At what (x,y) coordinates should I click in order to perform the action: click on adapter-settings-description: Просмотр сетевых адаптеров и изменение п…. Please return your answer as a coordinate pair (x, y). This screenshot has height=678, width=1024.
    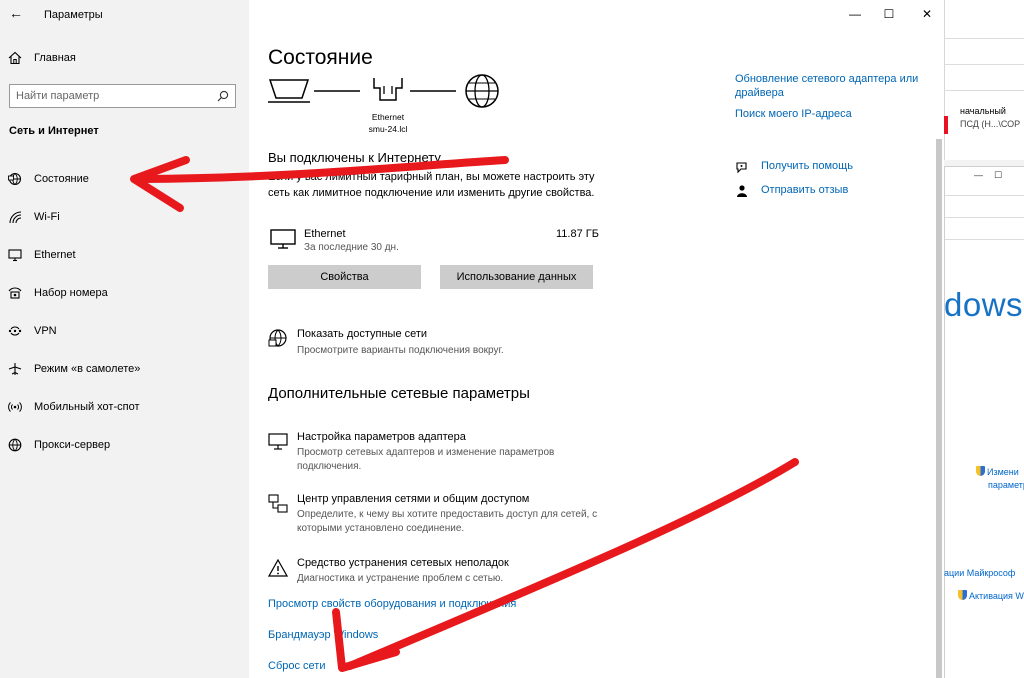
    Looking at the image, I should click on (426, 459).